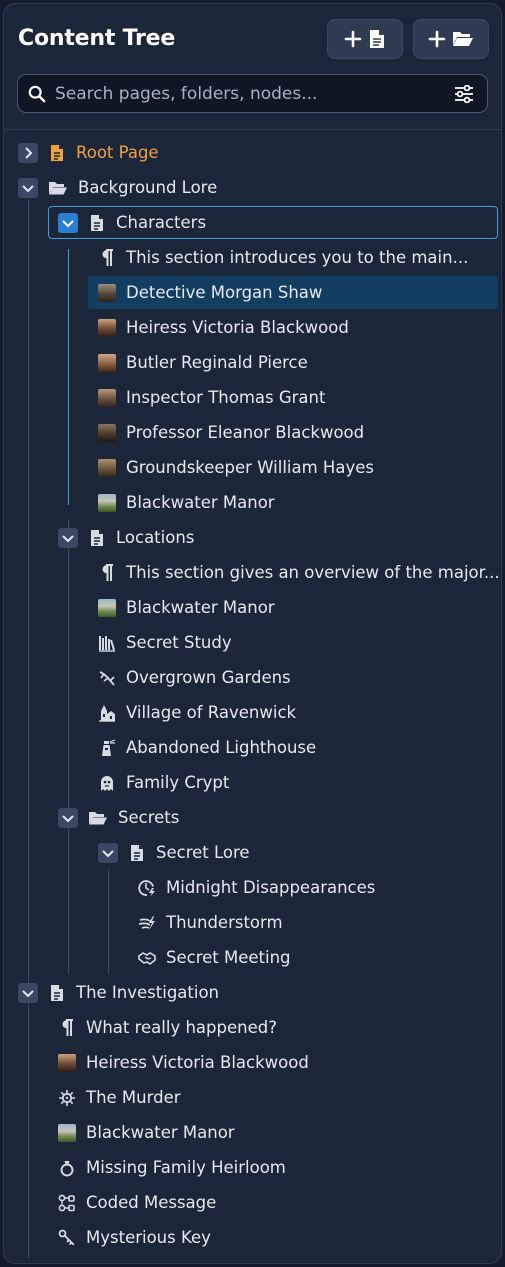 This screenshot has height=1267, width=505. I want to click on node-label: The Investigation, so click(148, 992).